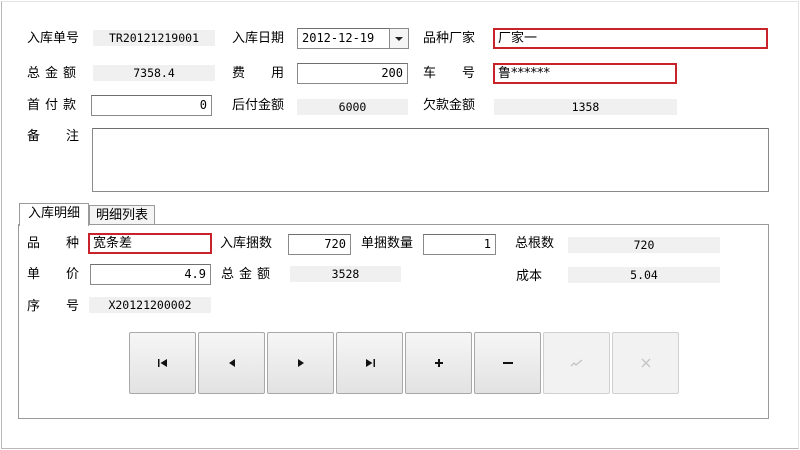 Image resolution: width=800 pixels, height=450 pixels. I want to click on unit-price-field: 4.9, so click(150, 274).